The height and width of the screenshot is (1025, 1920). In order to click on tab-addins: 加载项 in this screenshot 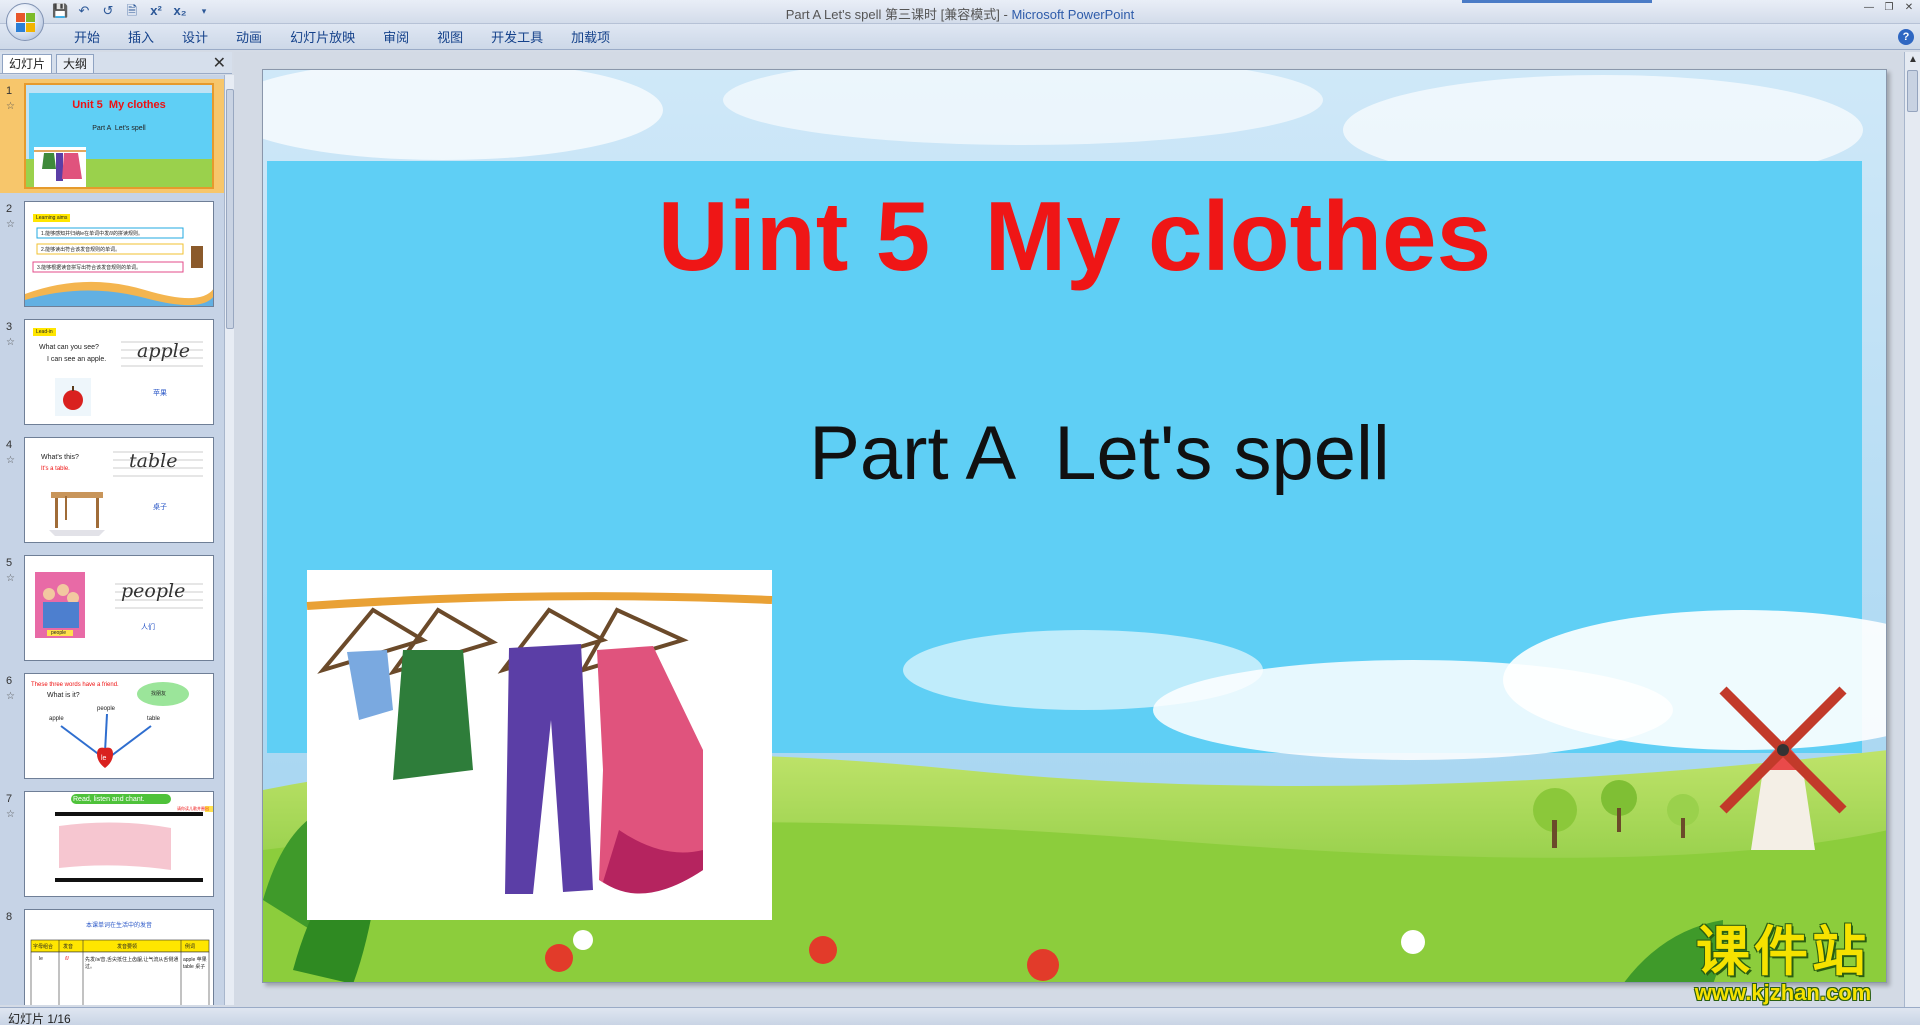, I will do `click(590, 38)`.